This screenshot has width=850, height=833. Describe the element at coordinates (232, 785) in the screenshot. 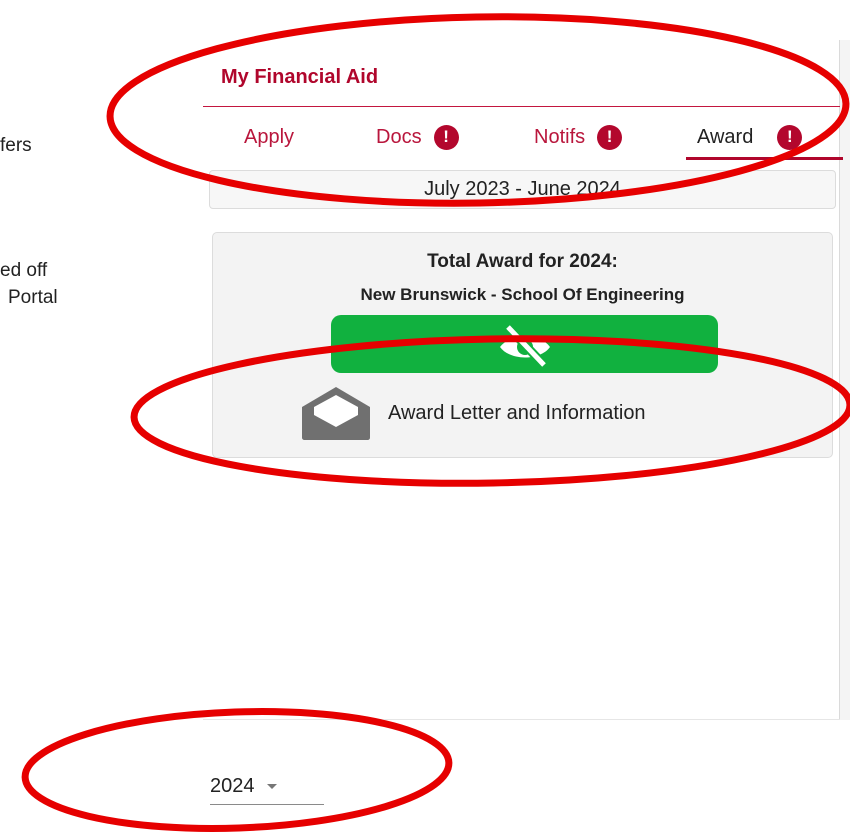

I see `year-select-value: 2024` at that location.